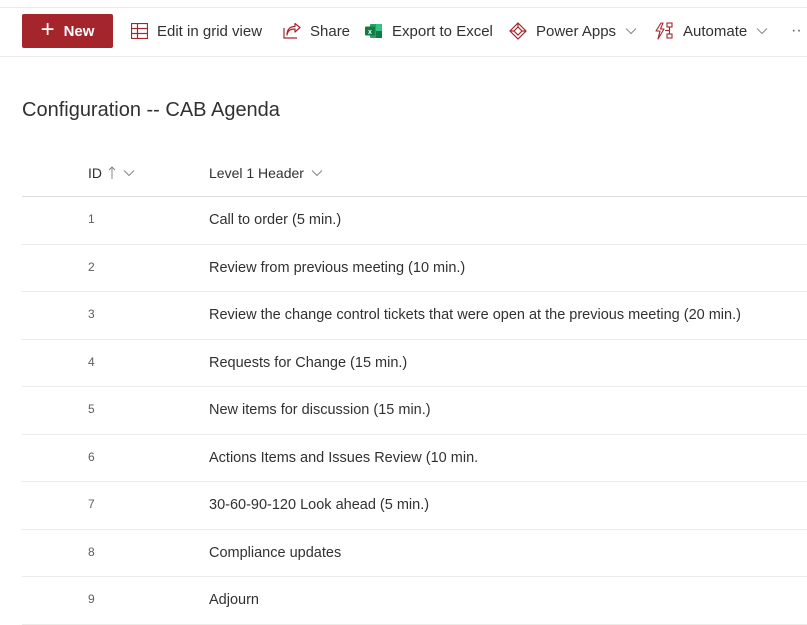 The width and height of the screenshot is (807, 625). I want to click on column-header-level-1-header: Level 1 Header, so click(266, 173).